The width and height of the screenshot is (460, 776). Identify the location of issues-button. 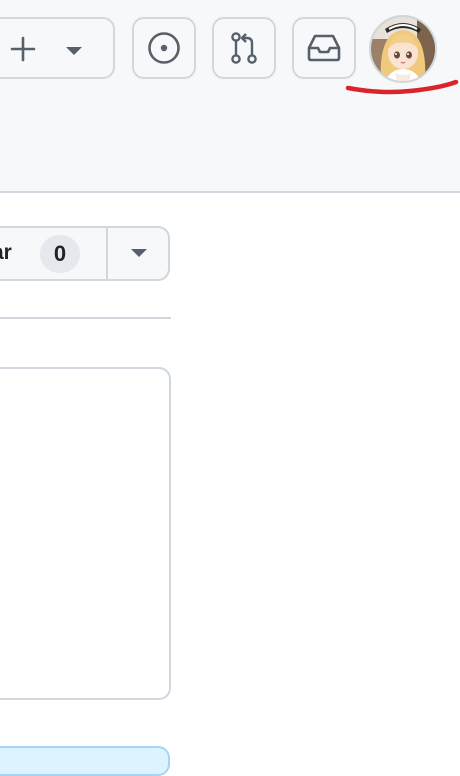
(164, 48).